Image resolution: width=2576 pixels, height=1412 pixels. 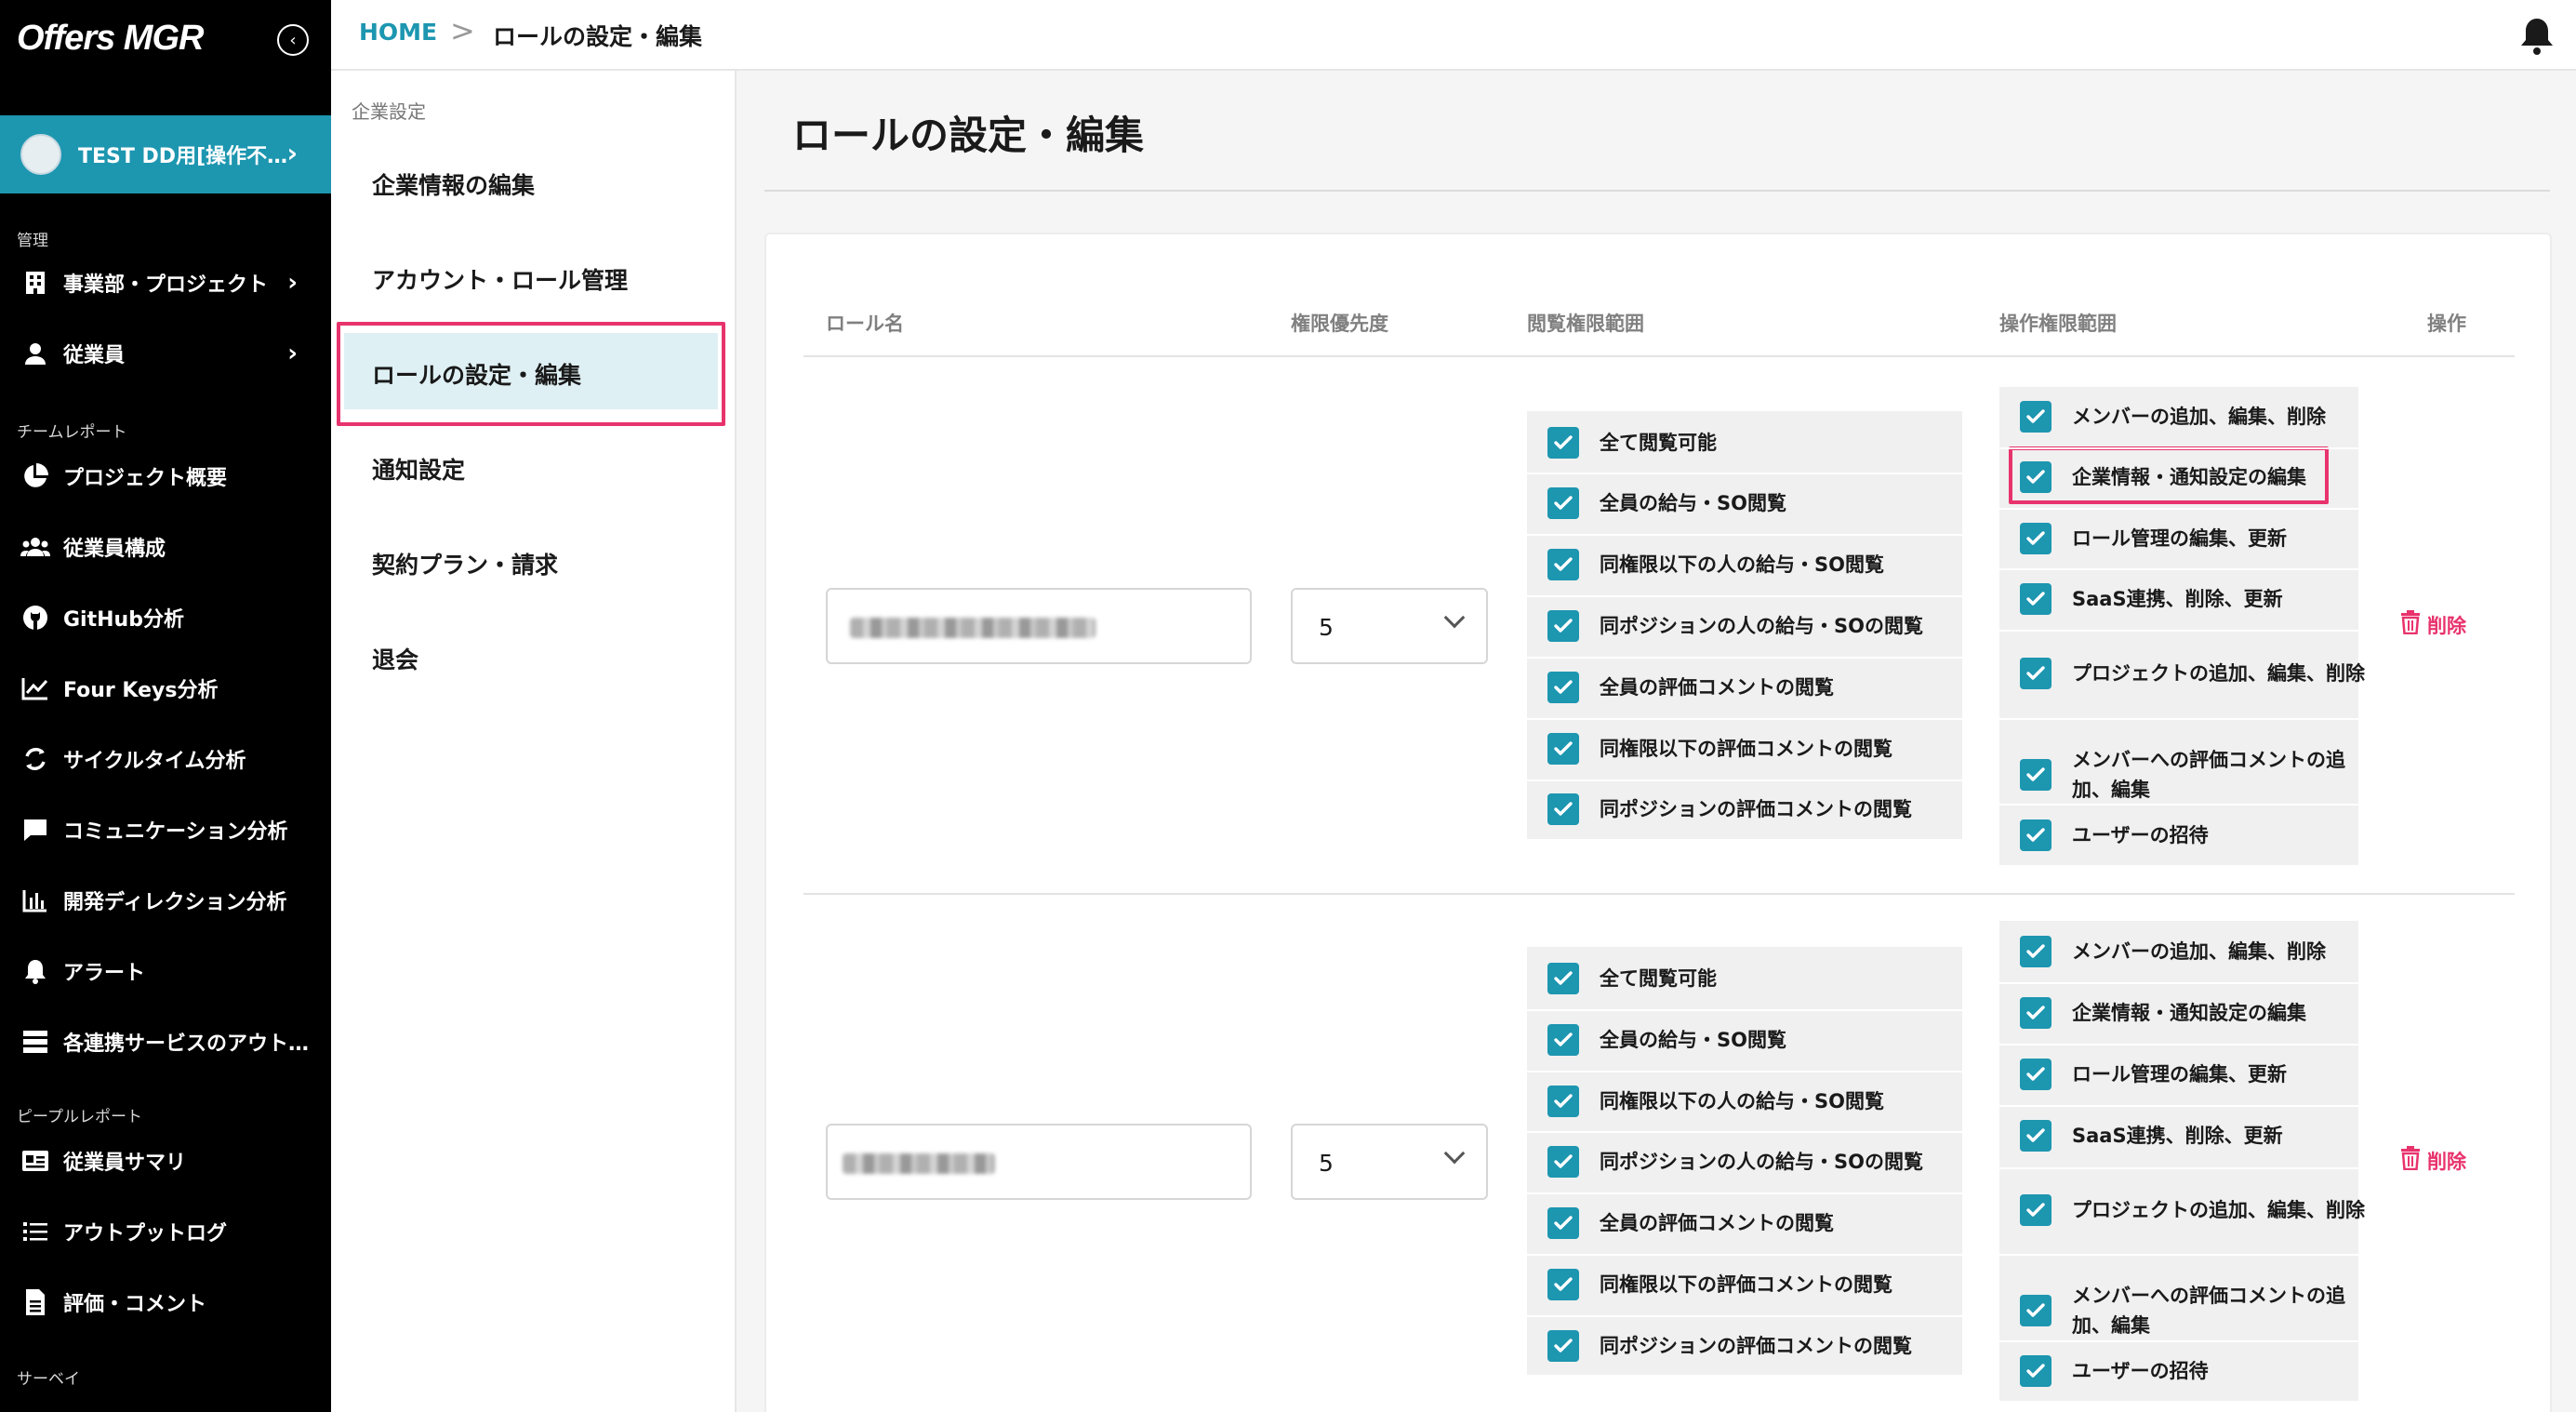 What do you see at coordinates (598, 36) in the screenshot?
I see `breadcrumb-current: ロールの設定・編集` at bounding box center [598, 36].